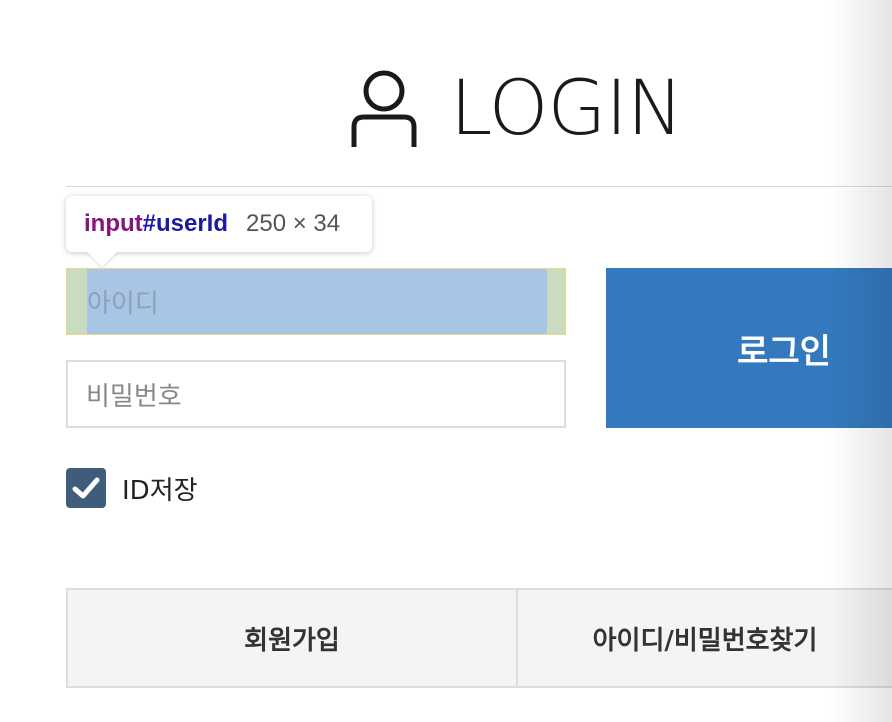 Image resolution: width=892 pixels, height=722 pixels. What do you see at coordinates (784, 351) in the screenshot?
I see `login-button-label: 로그인` at bounding box center [784, 351].